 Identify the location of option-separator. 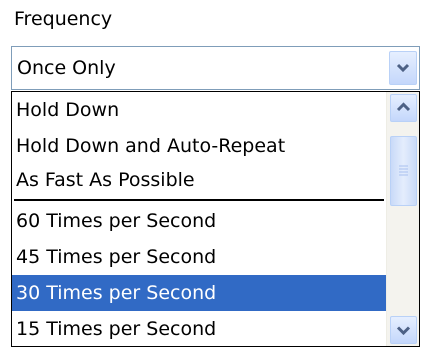
(199, 200).